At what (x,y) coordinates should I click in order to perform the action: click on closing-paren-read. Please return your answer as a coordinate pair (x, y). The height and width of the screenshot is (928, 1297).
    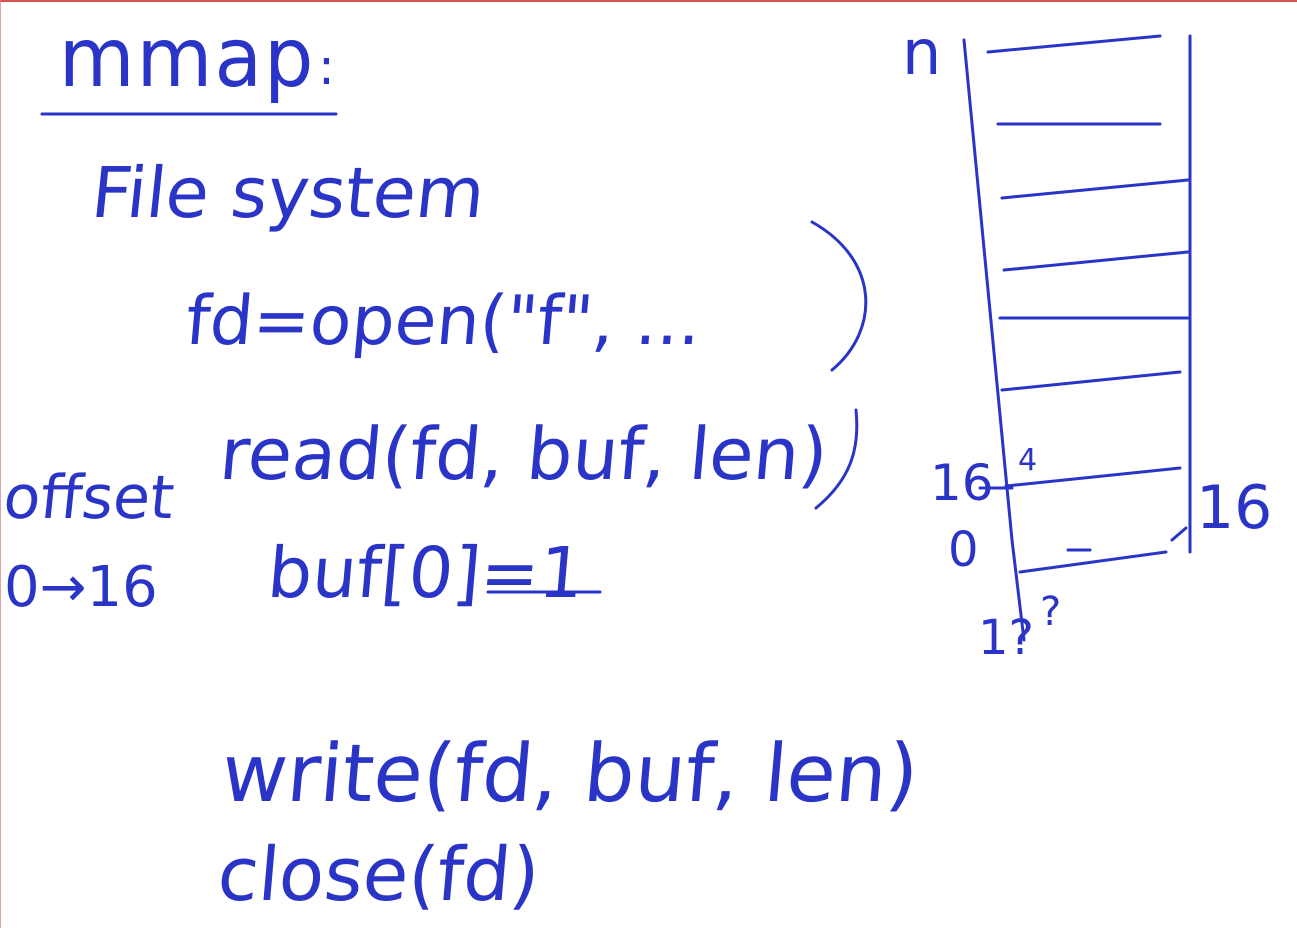
    Looking at the image, I should click on (836, 459).